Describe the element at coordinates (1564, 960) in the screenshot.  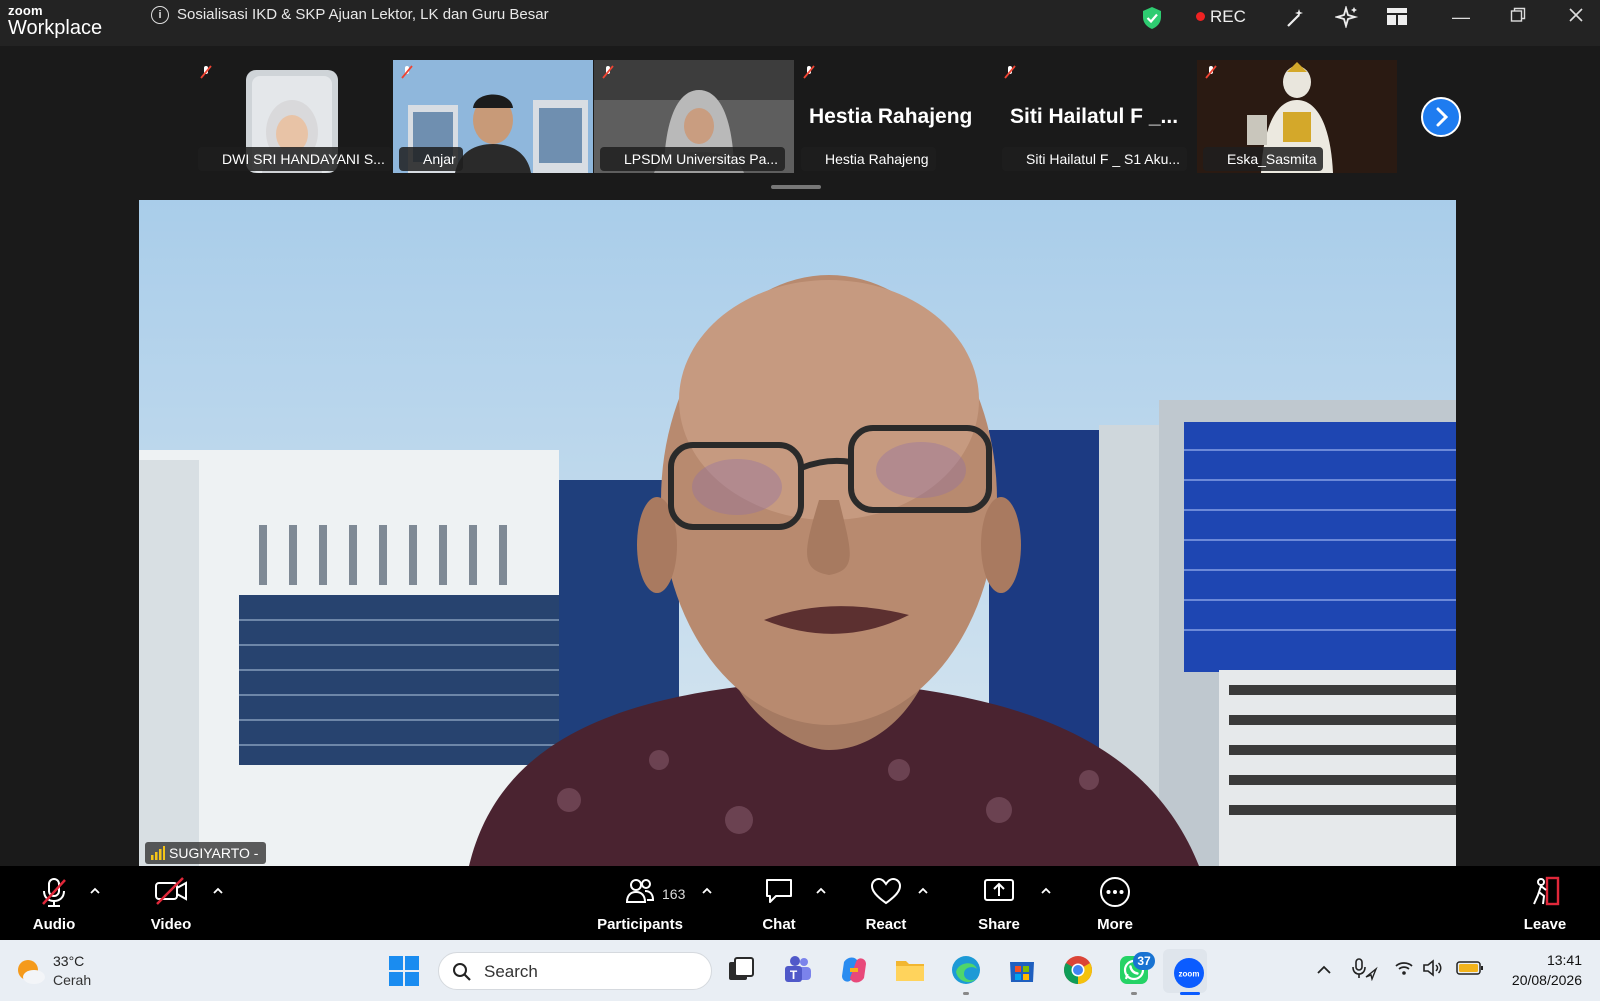
I see `clock-time: 13:41` at that location.